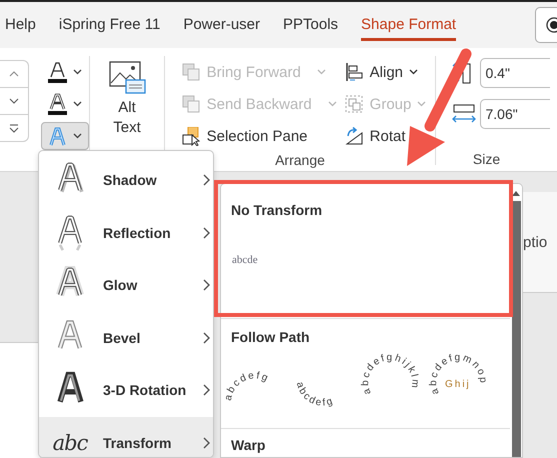 Image resolution: width=557 pixels, height=458 pixels. Describe the element at coordinates (310, 25) in the screenshot. I see `ribbon-tab: PPTools` at that location.